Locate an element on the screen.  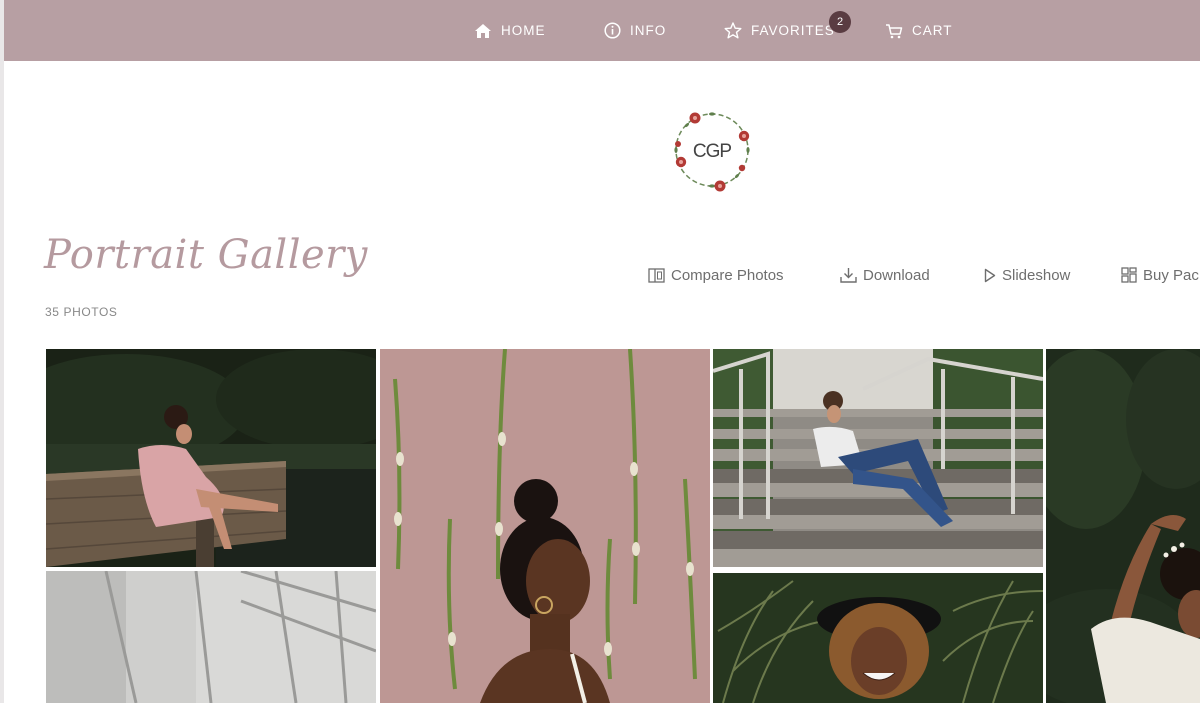
photo-architecture-image is located at coordinates (211, 637).